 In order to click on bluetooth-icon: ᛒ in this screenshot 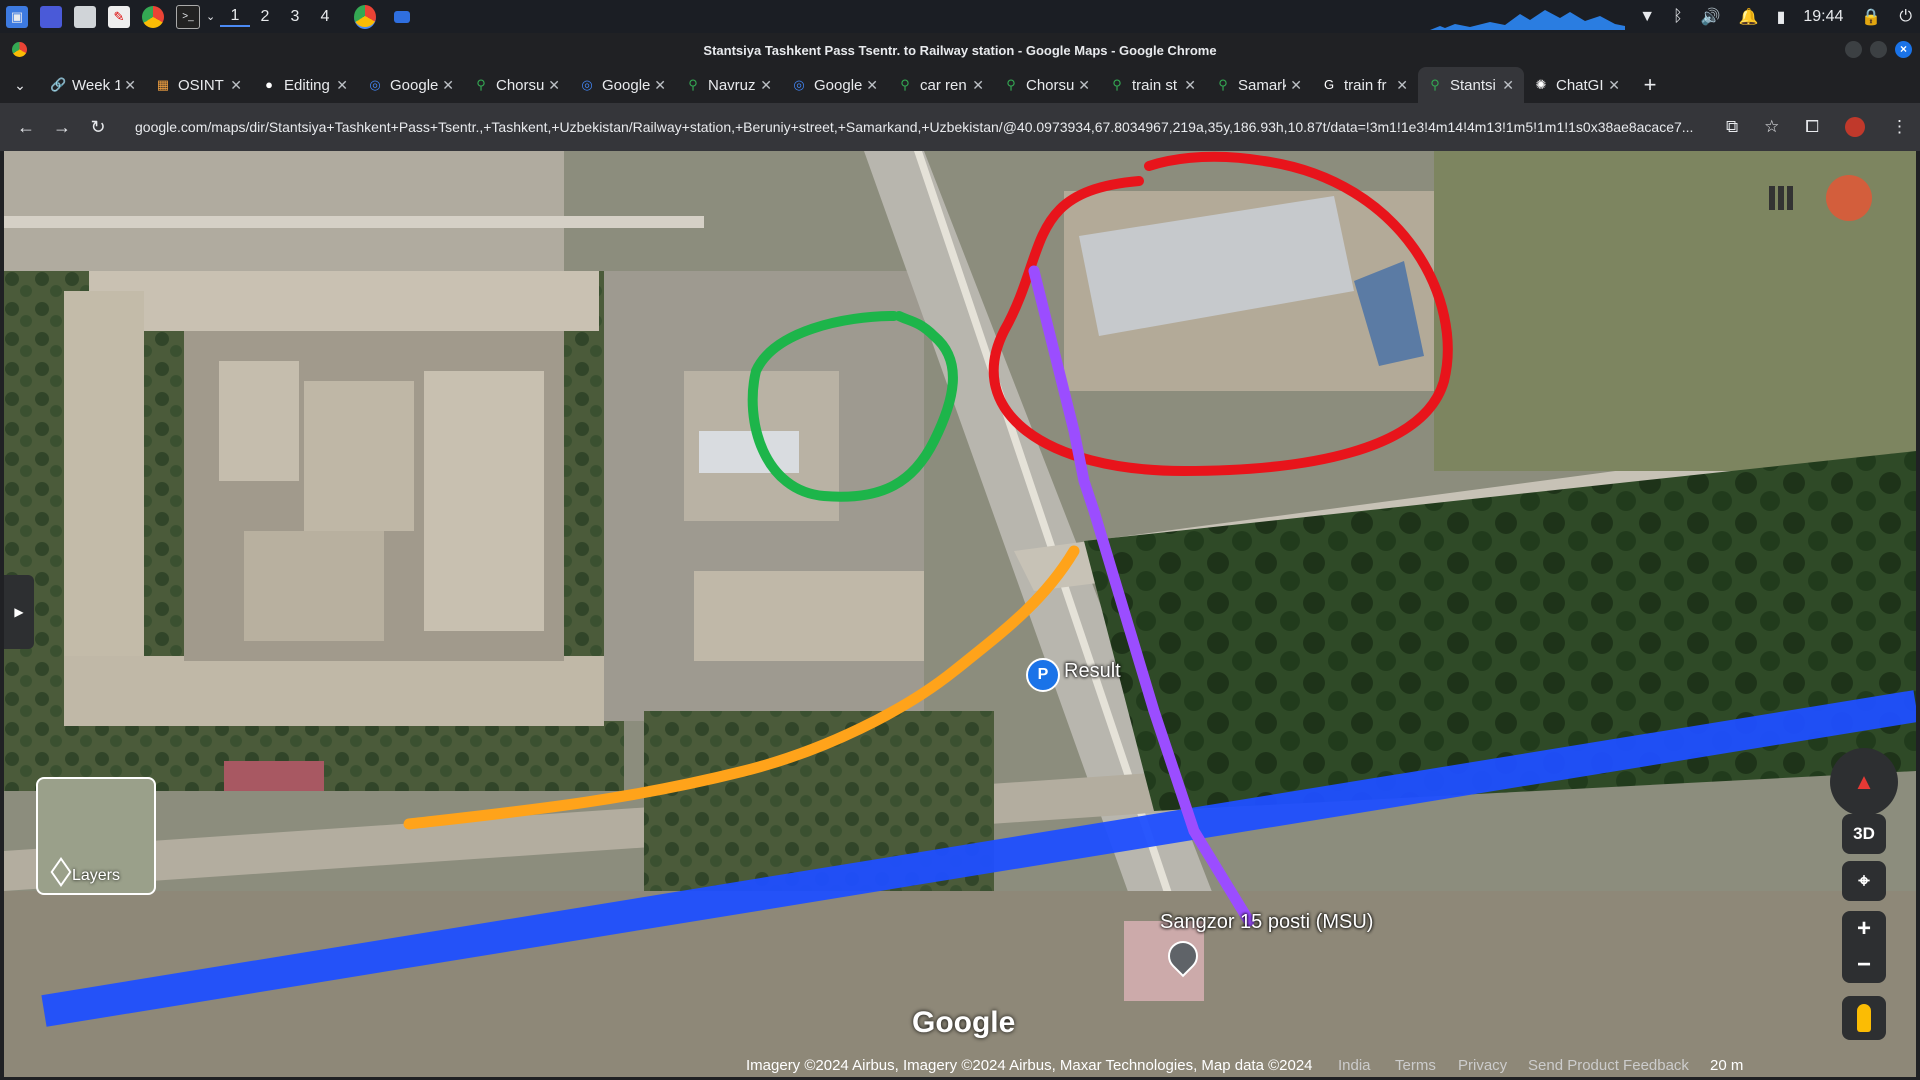, I will do `click(1678, 17)`.